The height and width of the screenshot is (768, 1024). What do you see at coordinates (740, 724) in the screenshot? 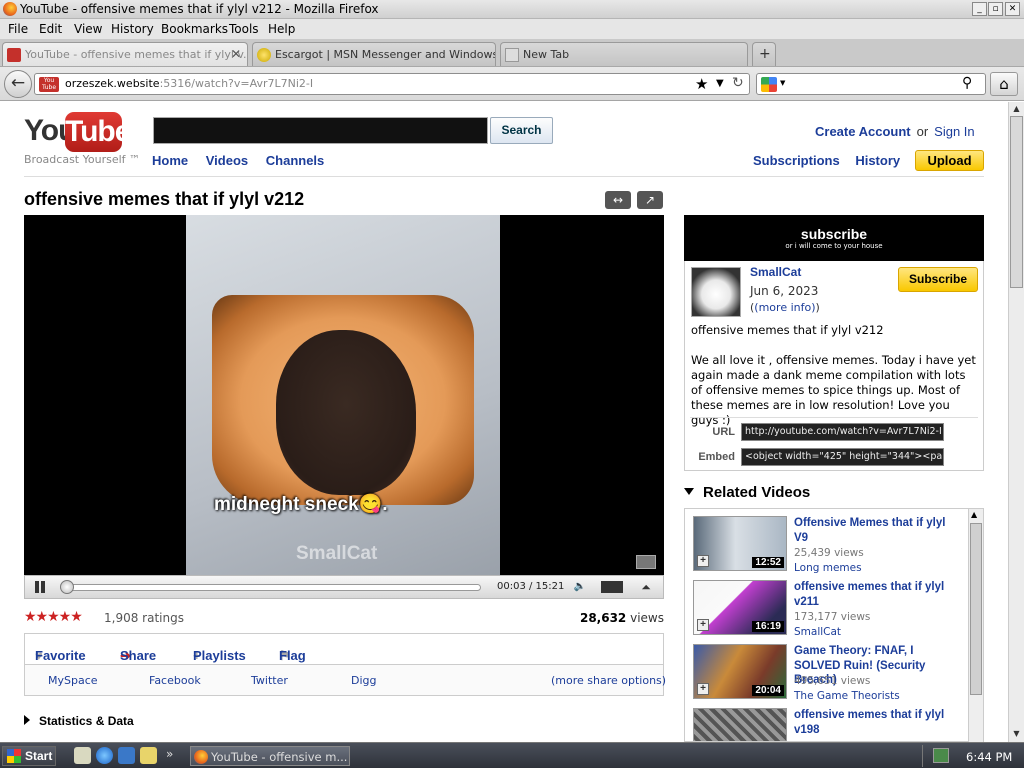
I see `video-thumbnail` at bounding box center [740, 724].